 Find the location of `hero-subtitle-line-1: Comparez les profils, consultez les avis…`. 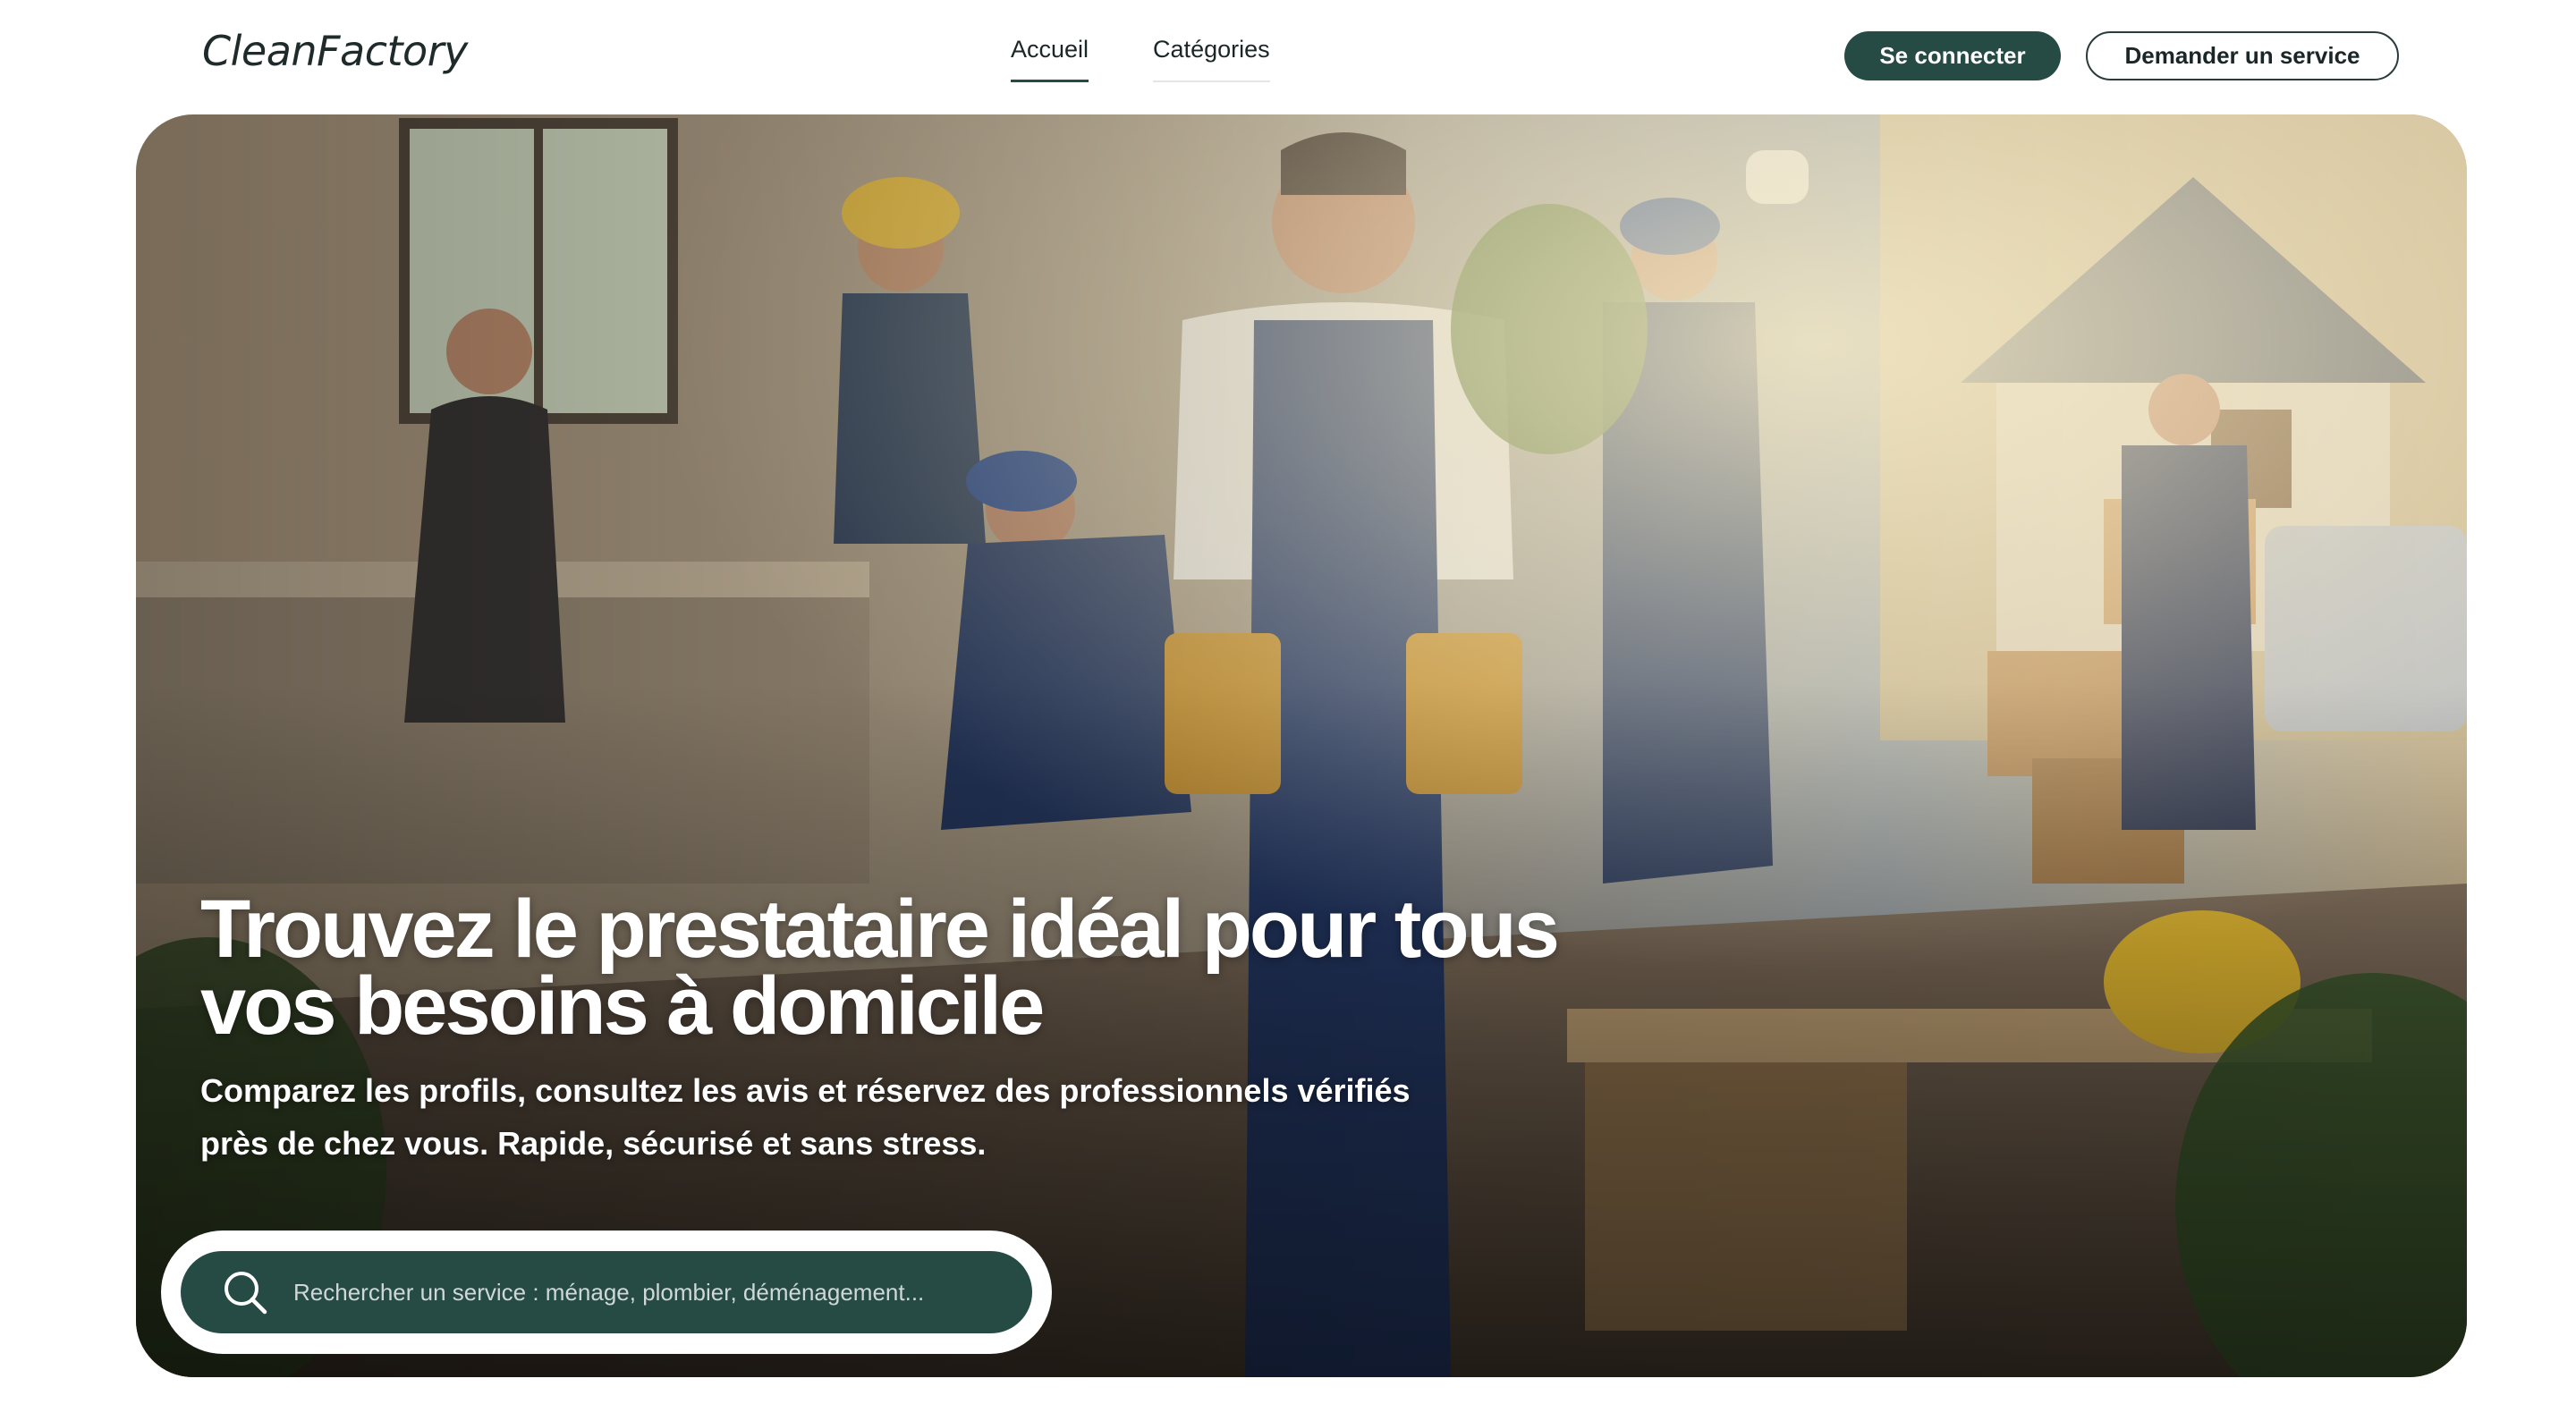

hero-subtitle-line-1: Comparez les profils, consultez les avis… is located at coordinates (805, 1090).